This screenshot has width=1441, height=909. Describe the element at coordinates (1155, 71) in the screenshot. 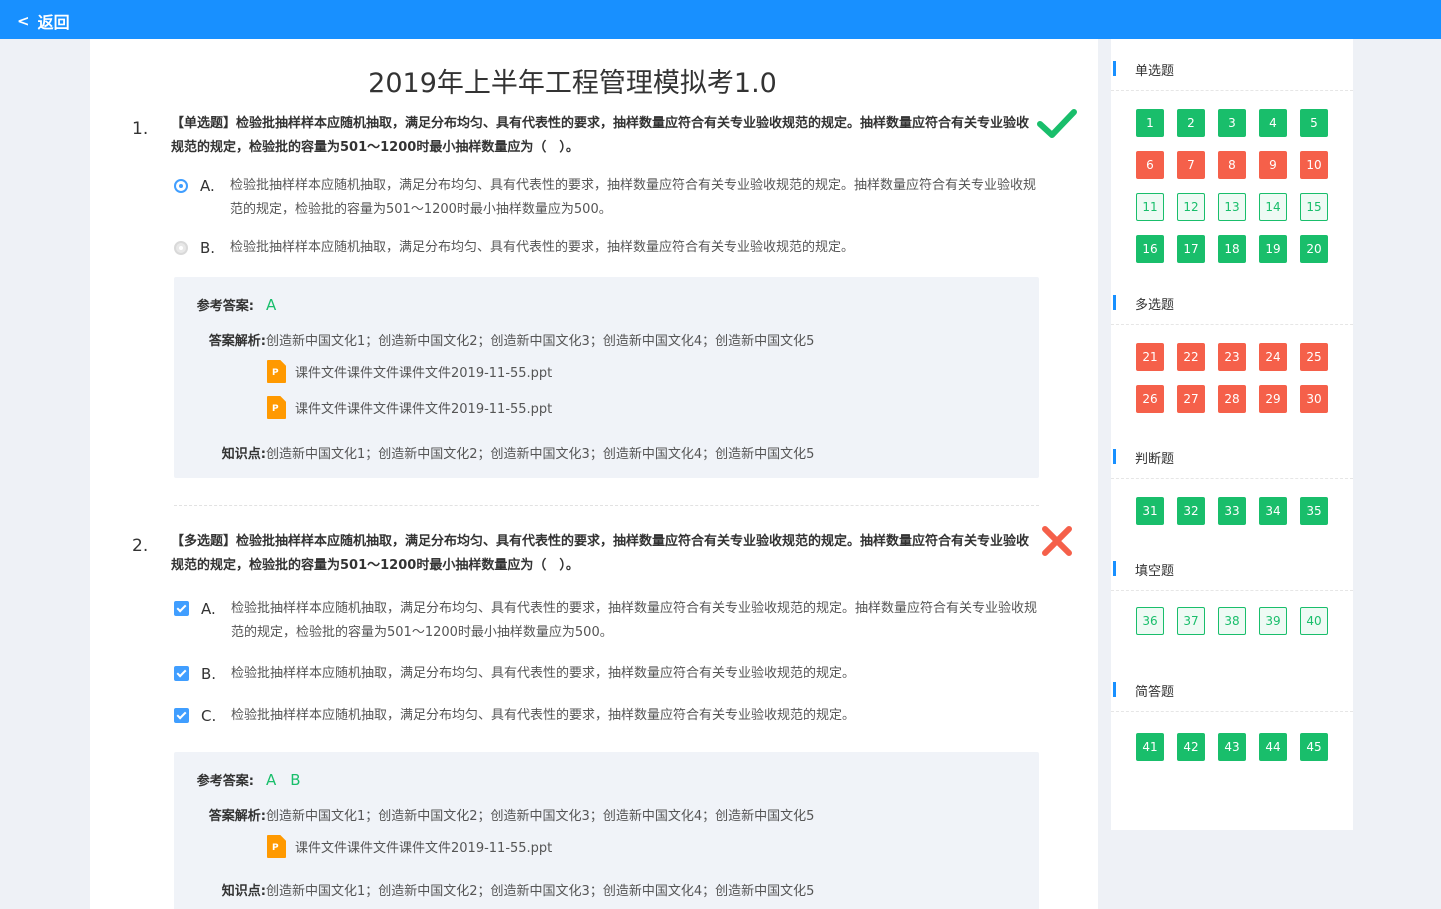

I see `section-label: 单选题` at that location.